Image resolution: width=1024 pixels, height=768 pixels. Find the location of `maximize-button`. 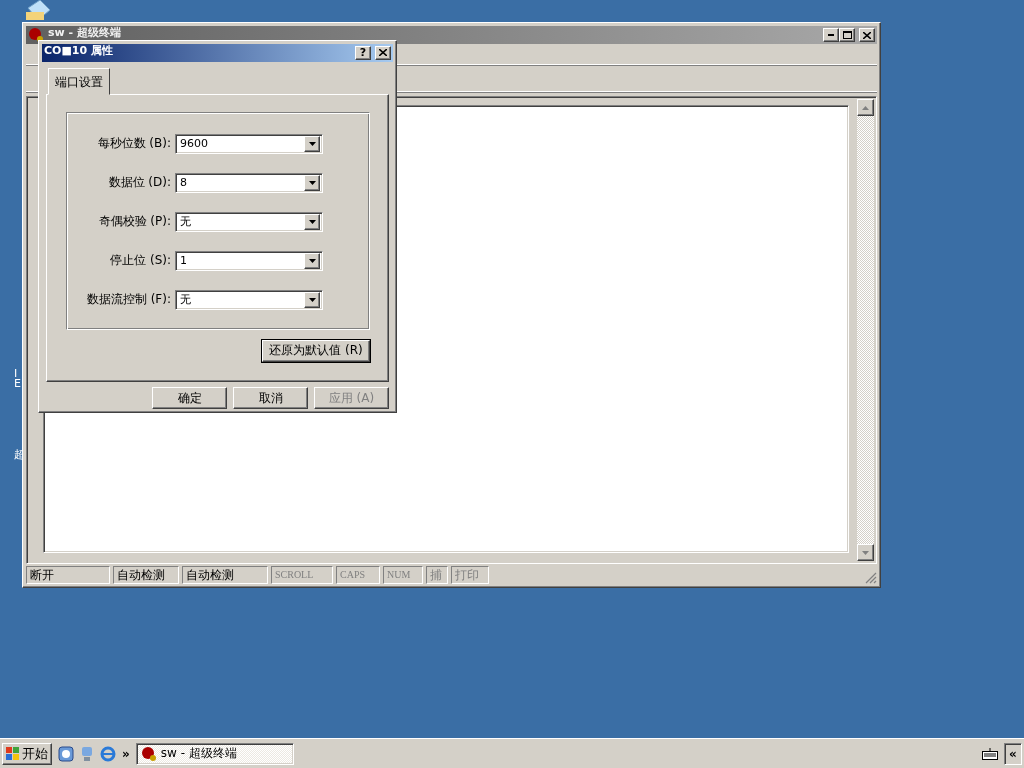

maximize-button is located at coordinates (847, 35).